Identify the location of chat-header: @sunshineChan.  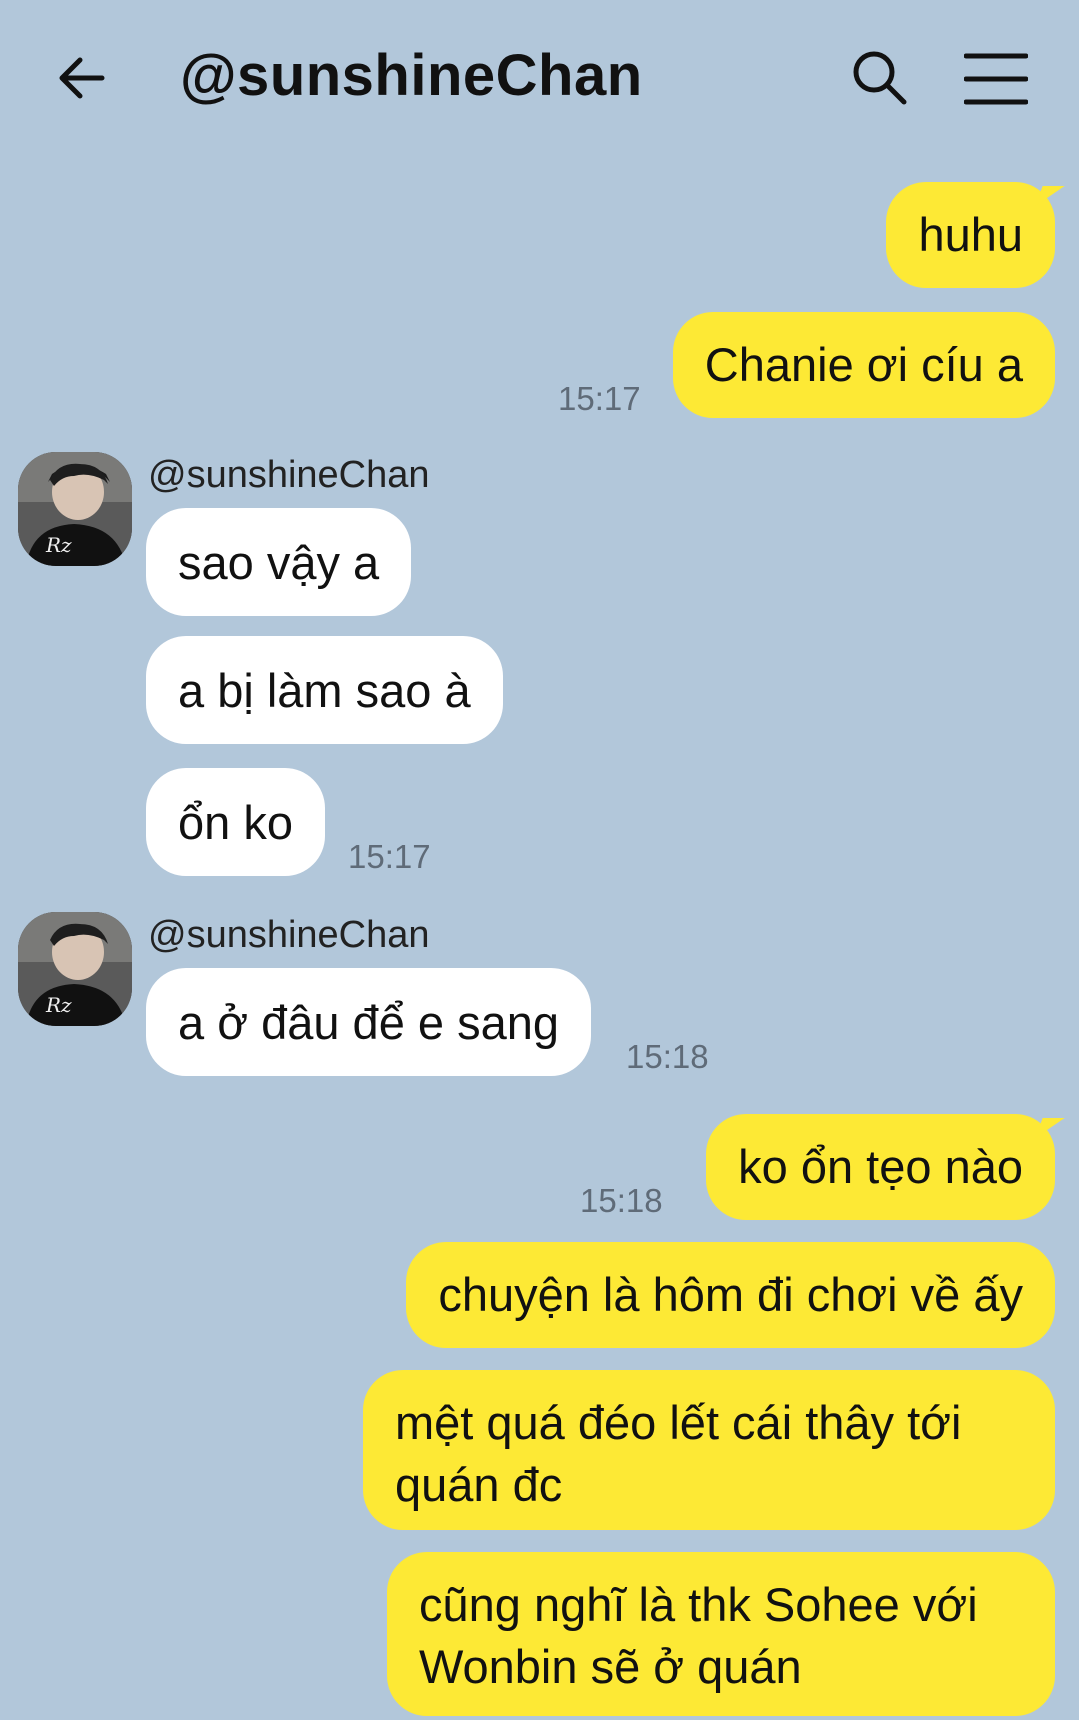
(539, 80).